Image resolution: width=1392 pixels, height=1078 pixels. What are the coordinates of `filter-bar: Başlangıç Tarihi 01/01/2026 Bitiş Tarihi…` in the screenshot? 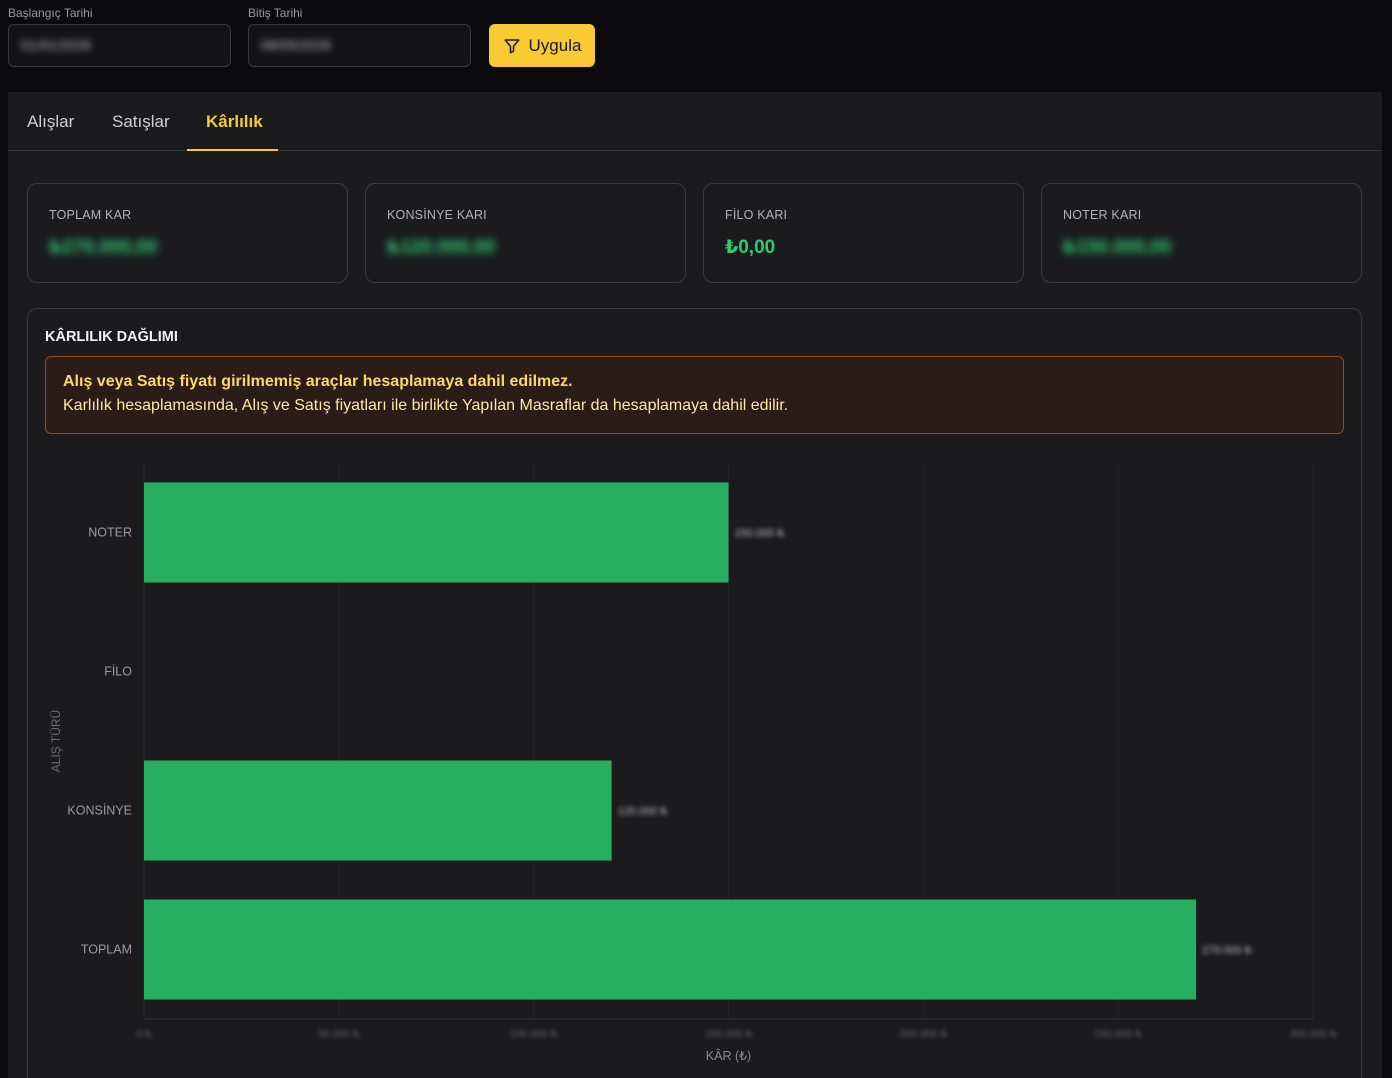 It's located at (696, 46).